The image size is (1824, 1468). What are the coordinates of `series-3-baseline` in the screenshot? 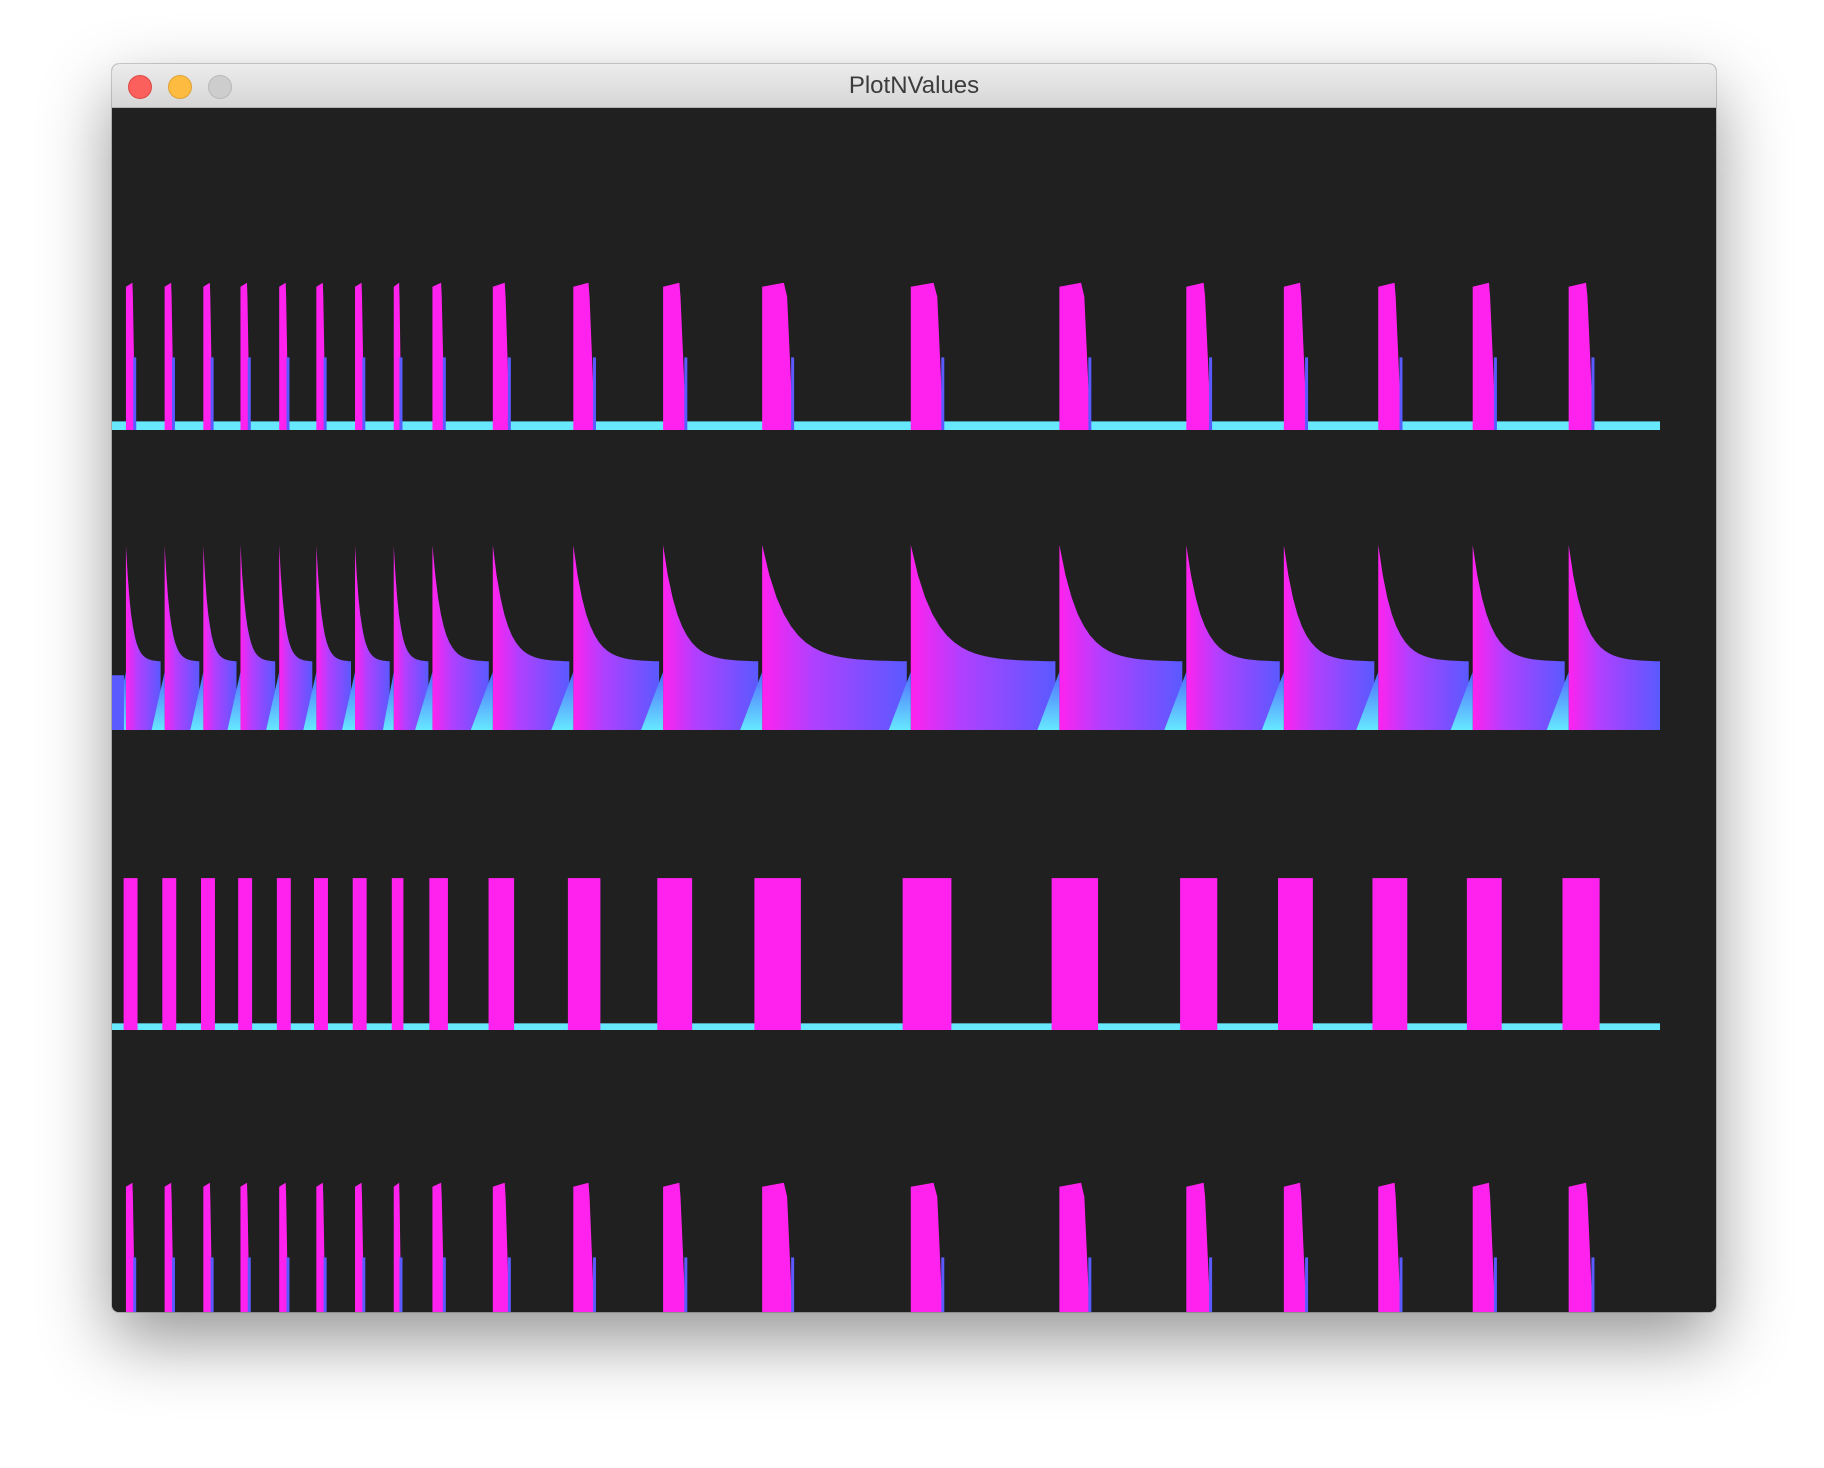 It's located at (886, 1026).